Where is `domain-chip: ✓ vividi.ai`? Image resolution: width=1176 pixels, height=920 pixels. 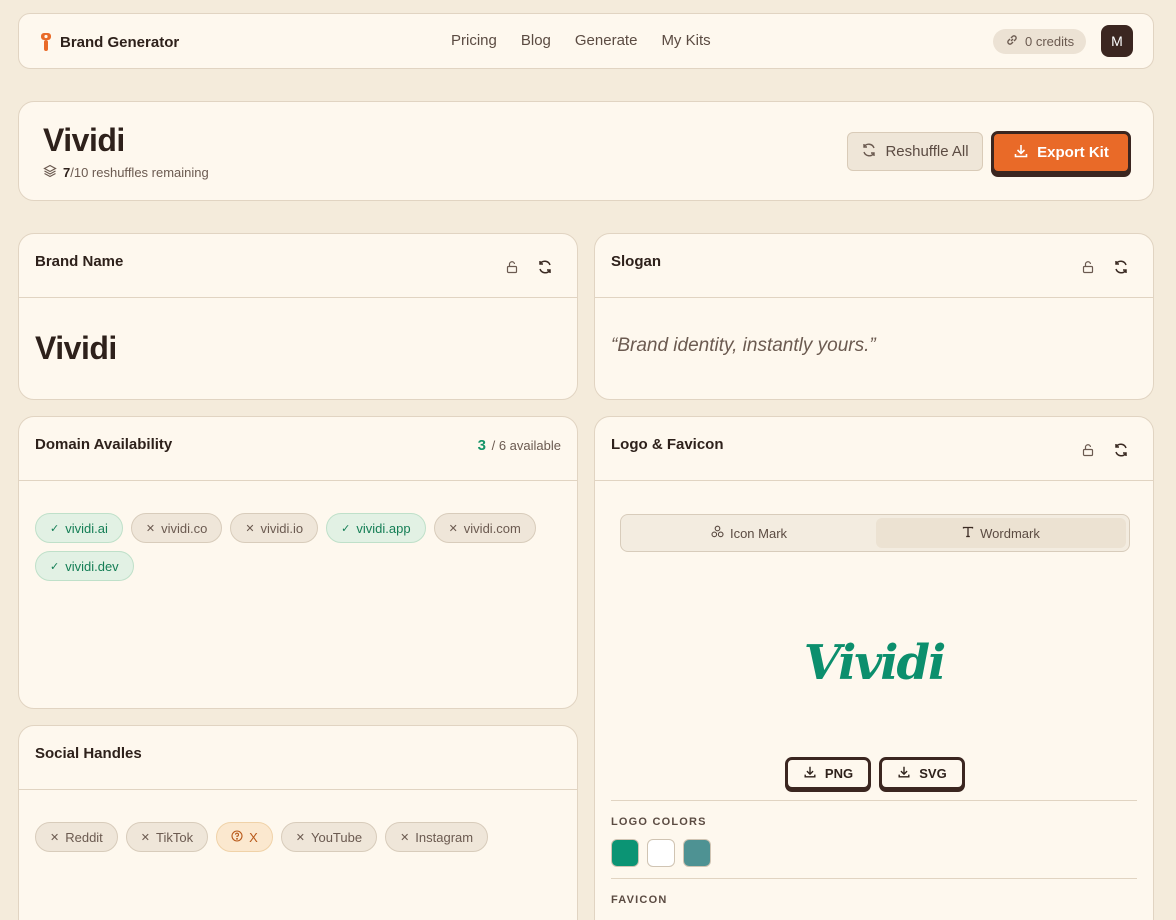 domain-chip: ✓ vividi.ai is located at coordinates (79, 528).